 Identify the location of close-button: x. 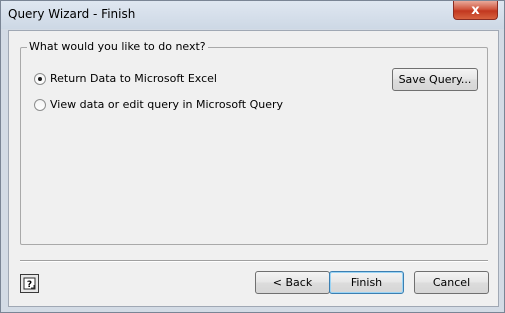
(475, 10).